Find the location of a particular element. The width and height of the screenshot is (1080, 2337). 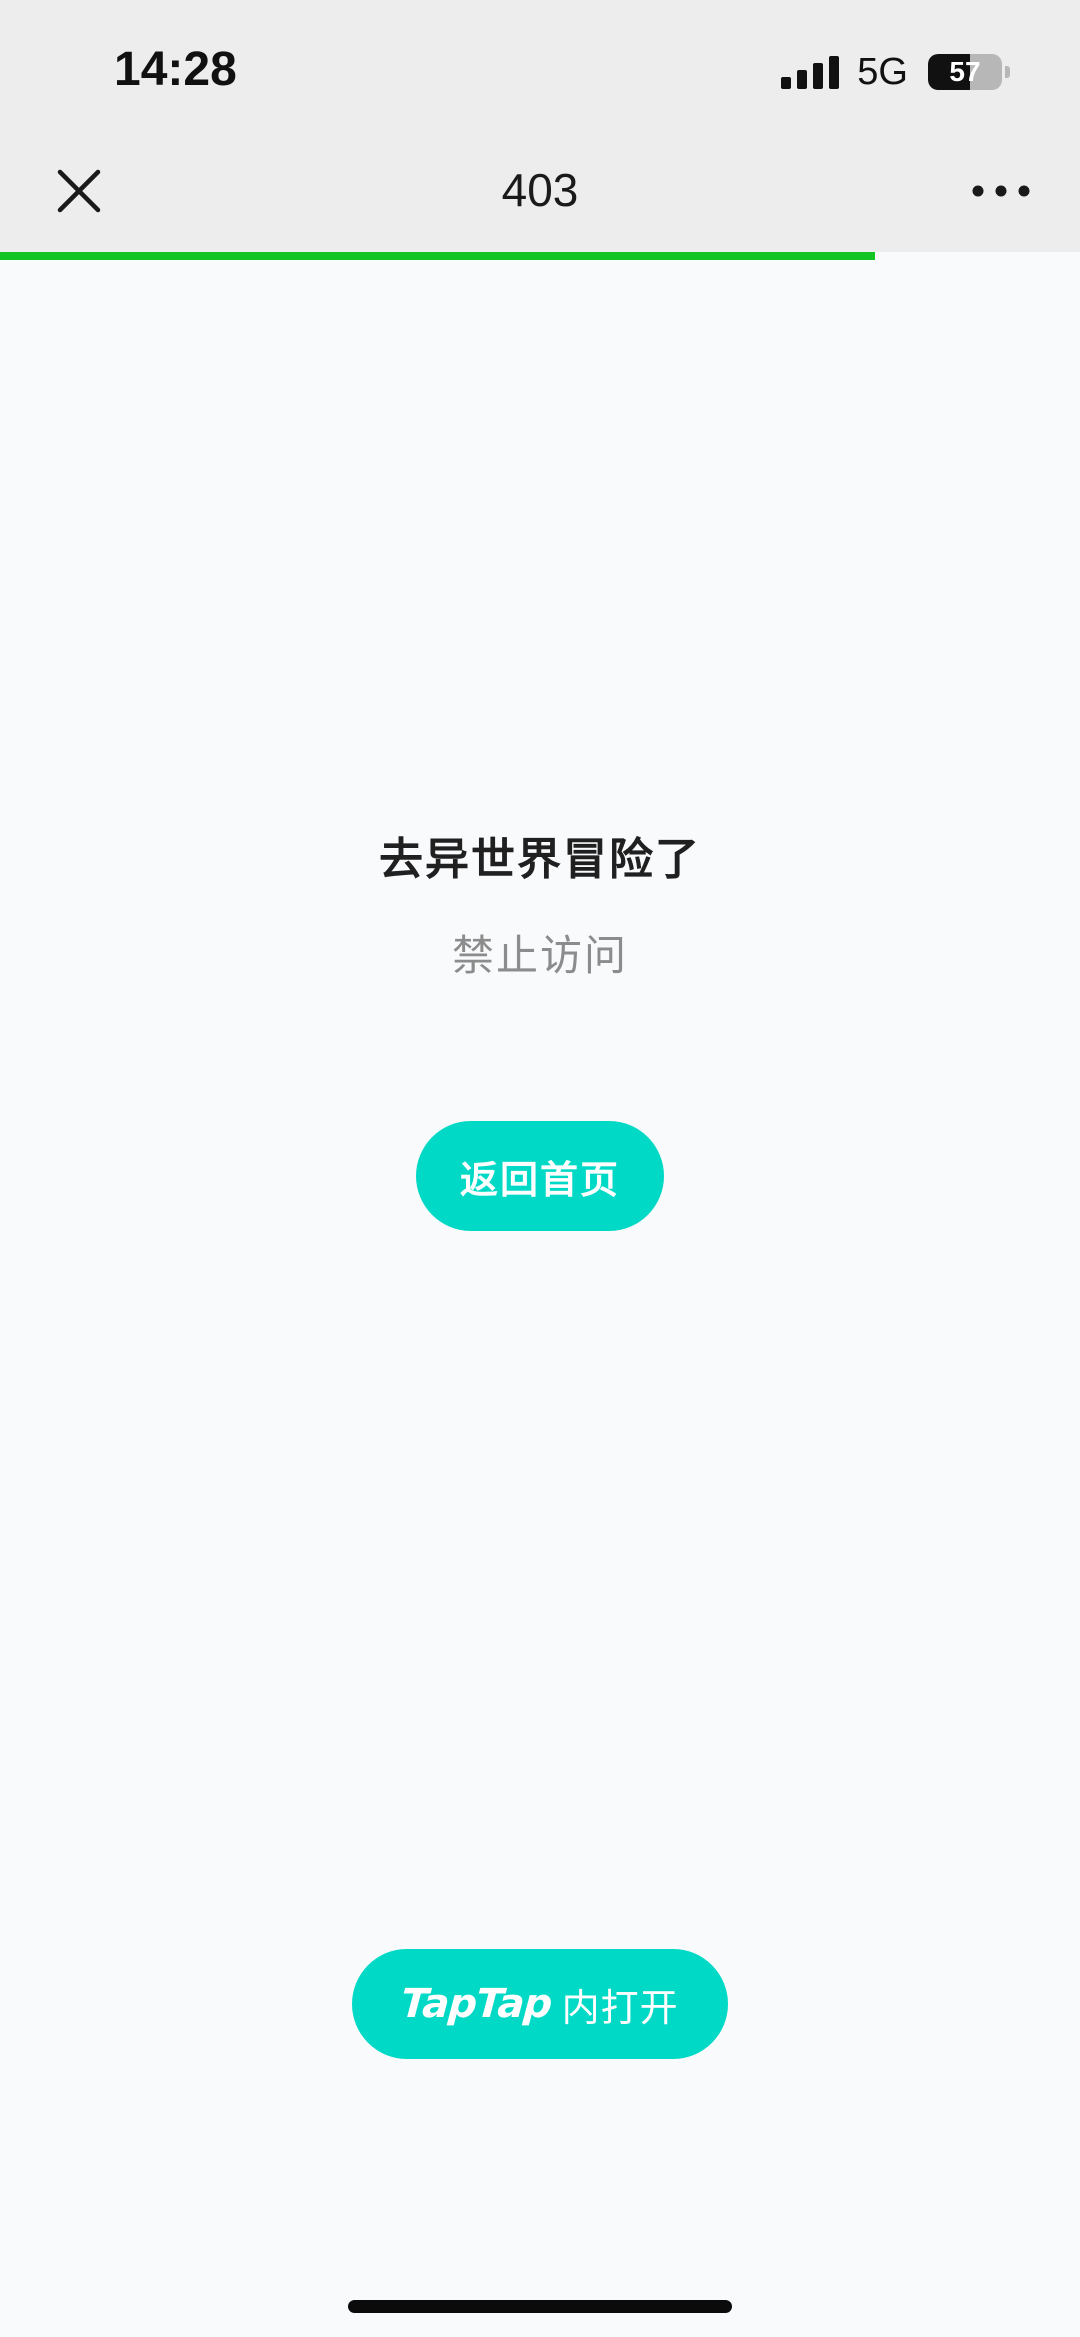

top-chrome: 14:28 5G 57 403 is located at coordinates (540, 126).